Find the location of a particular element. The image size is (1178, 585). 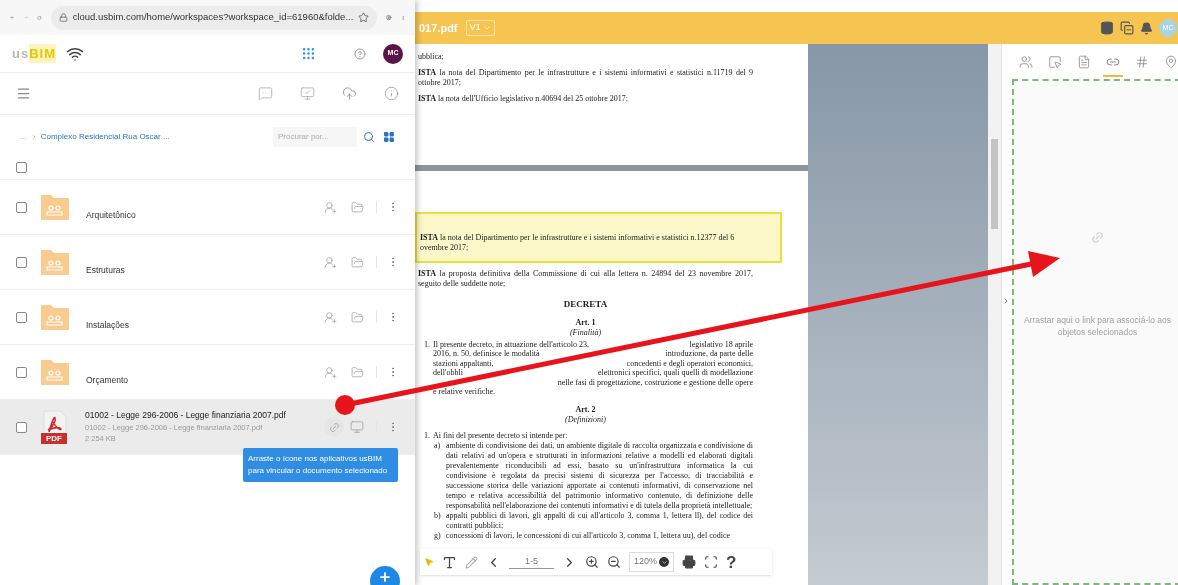

usbim-logo: usBIM is located at coordinates (34, 53).